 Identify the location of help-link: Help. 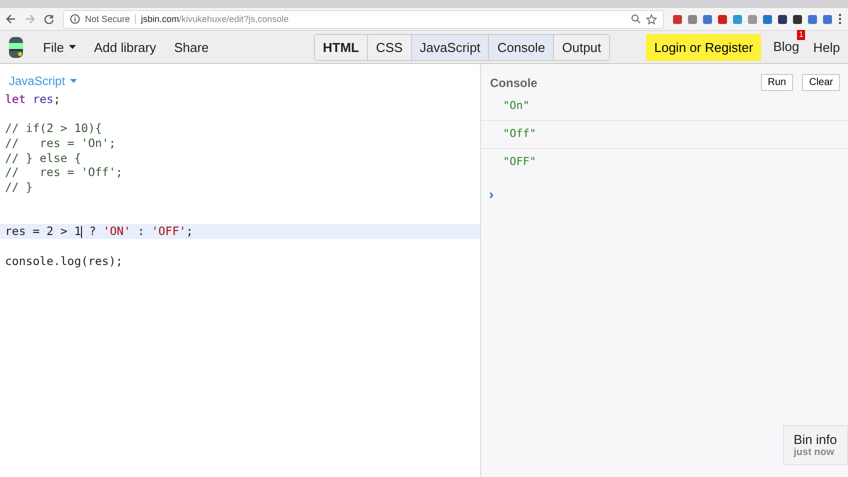
(826, 47).